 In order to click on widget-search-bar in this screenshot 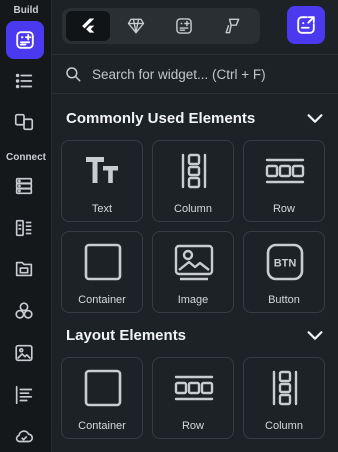, I will do `click(195, 74)`.